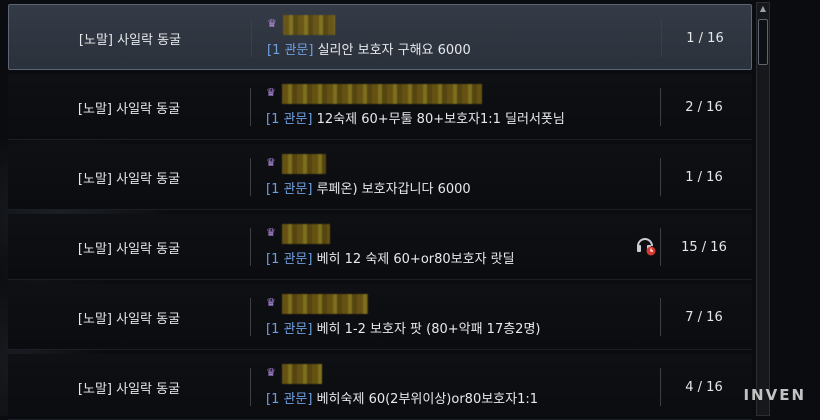  Describe the element at coordinates (704, 317) in the screenshot. I see `member-count: 7 / 16` at that location.